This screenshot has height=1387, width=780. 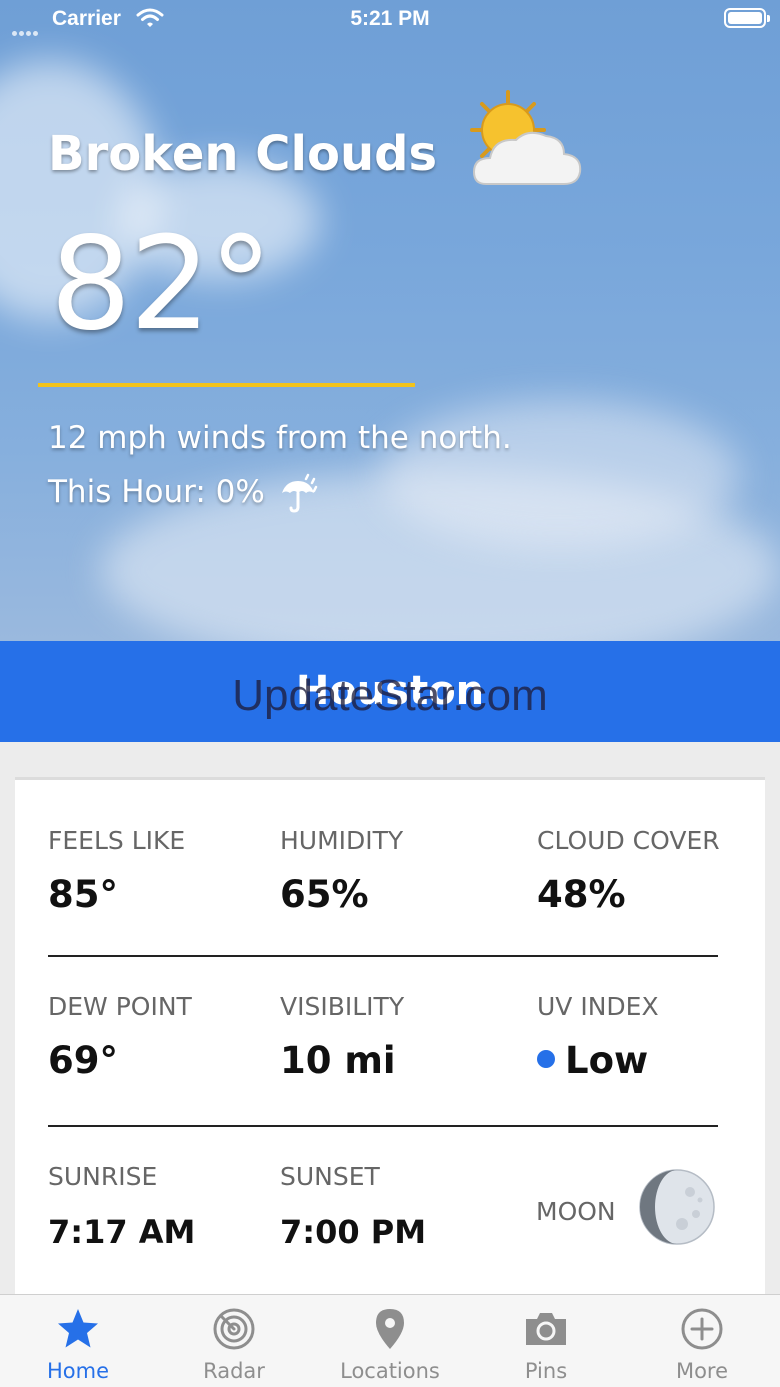 I want to click on star-icon, so click(x=78, y=1328).